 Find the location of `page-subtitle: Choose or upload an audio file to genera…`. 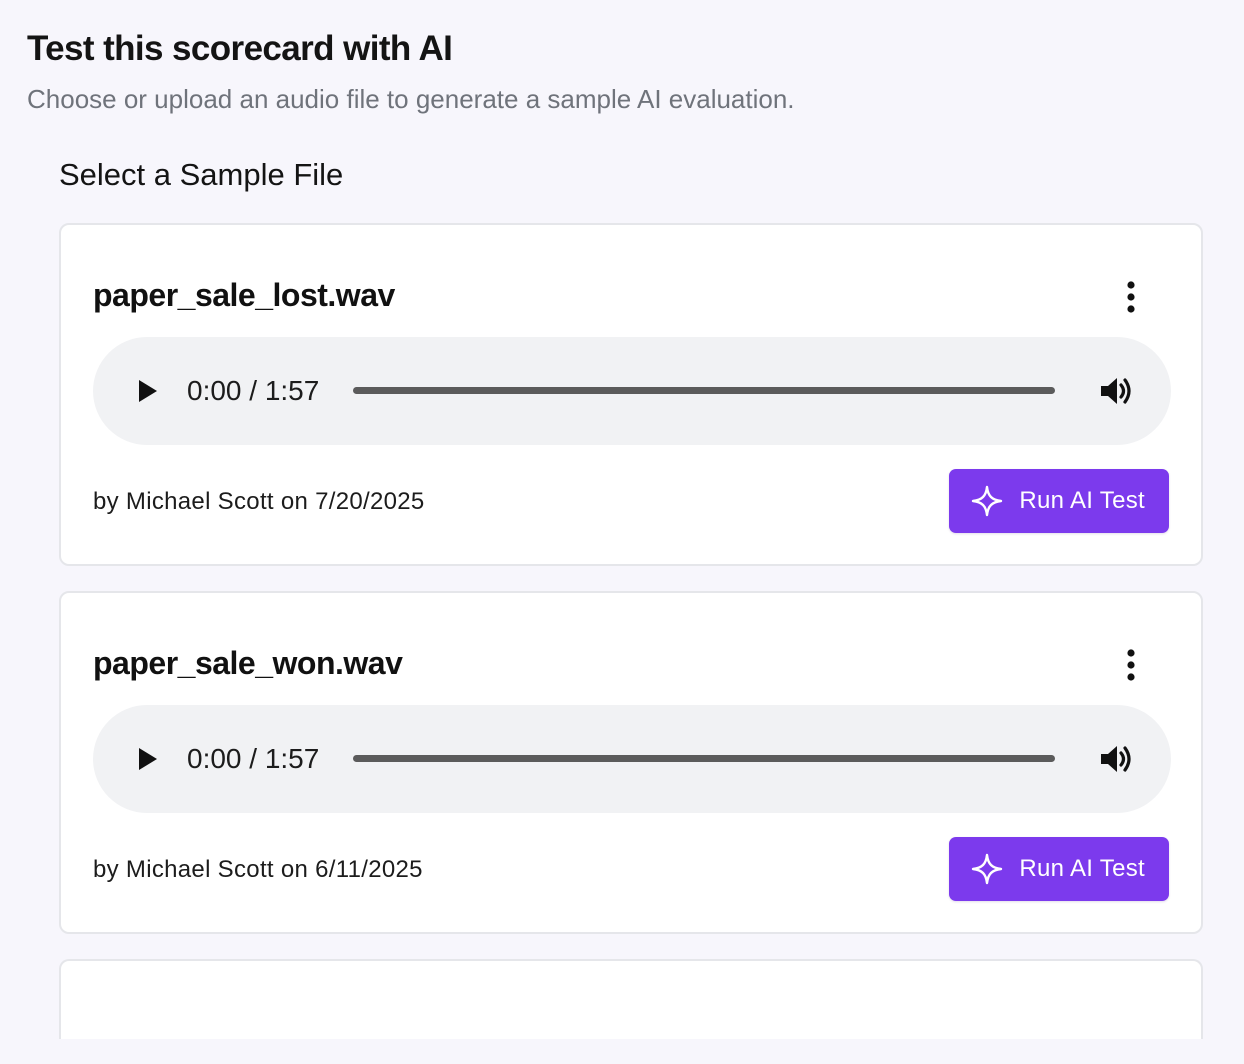

page-subtitle: Choose or upload an audio file to genera… is located at coordinates (411, 99).